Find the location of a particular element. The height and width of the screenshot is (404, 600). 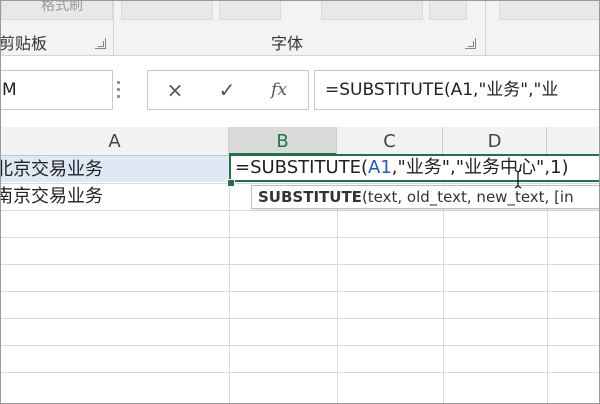

cancel-icon: × is located at coordinates (175, 90).